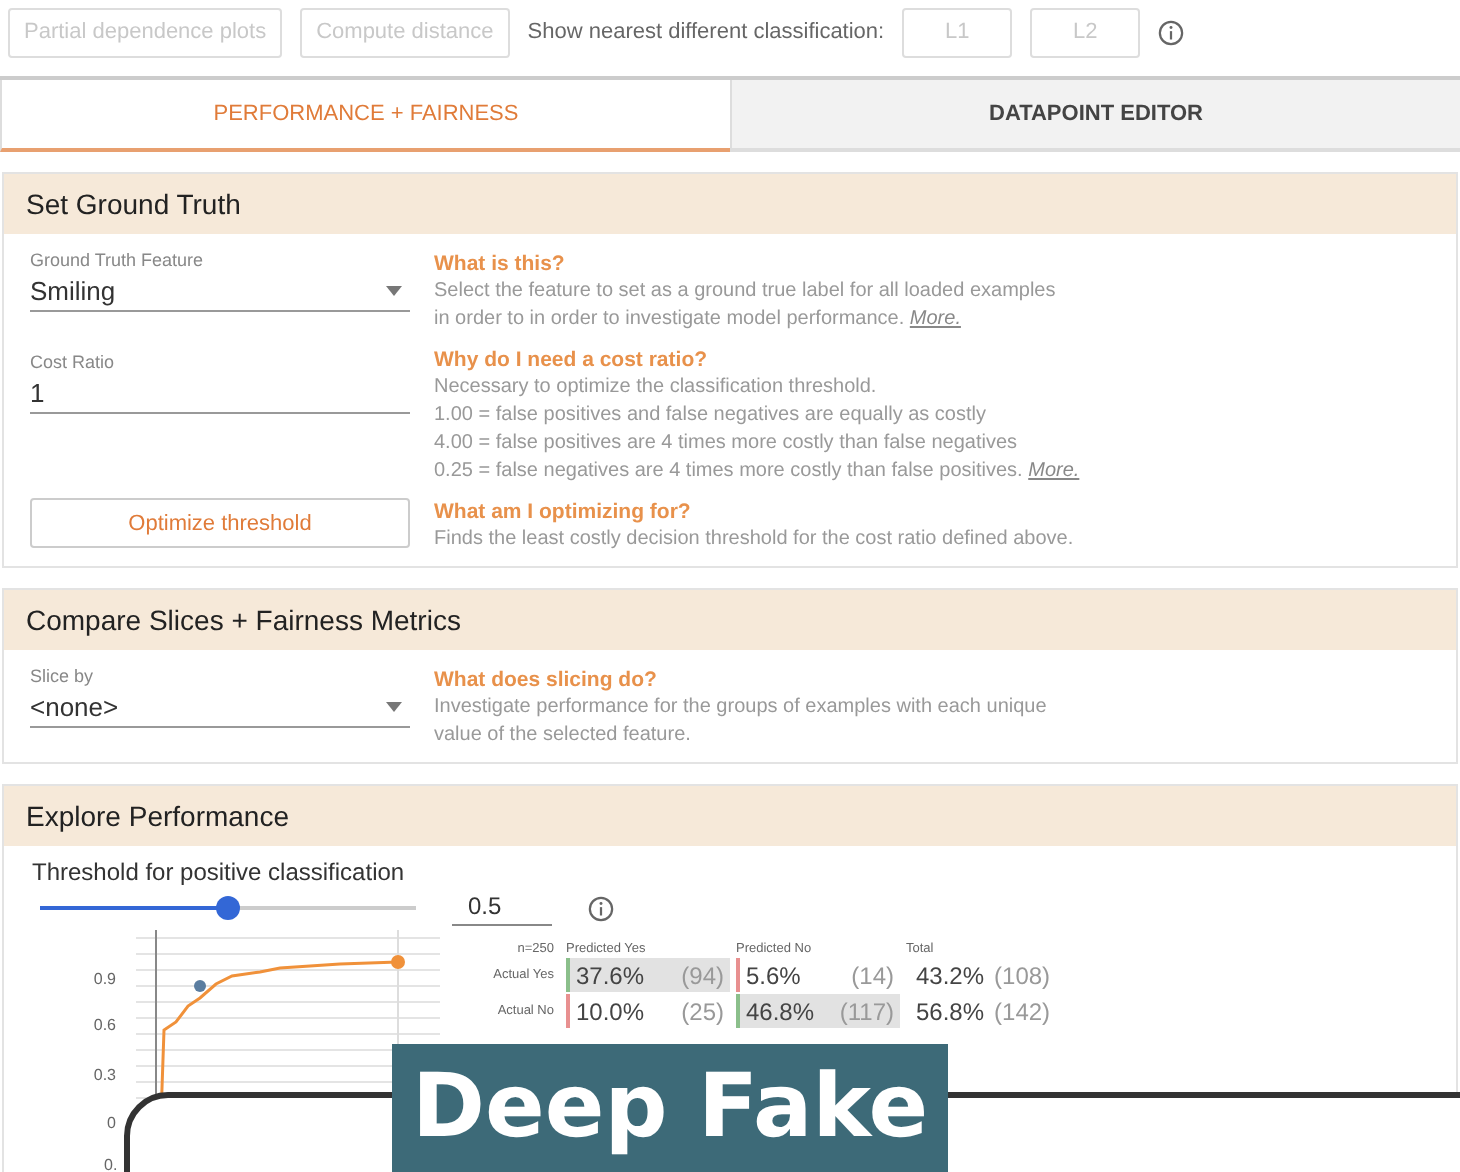 The height and width of the screenshot is (1172, 1460). Describe the element at coordinates (104, 1025) in the screenshot. I see `axis-tick-label: 0.6` at that location.